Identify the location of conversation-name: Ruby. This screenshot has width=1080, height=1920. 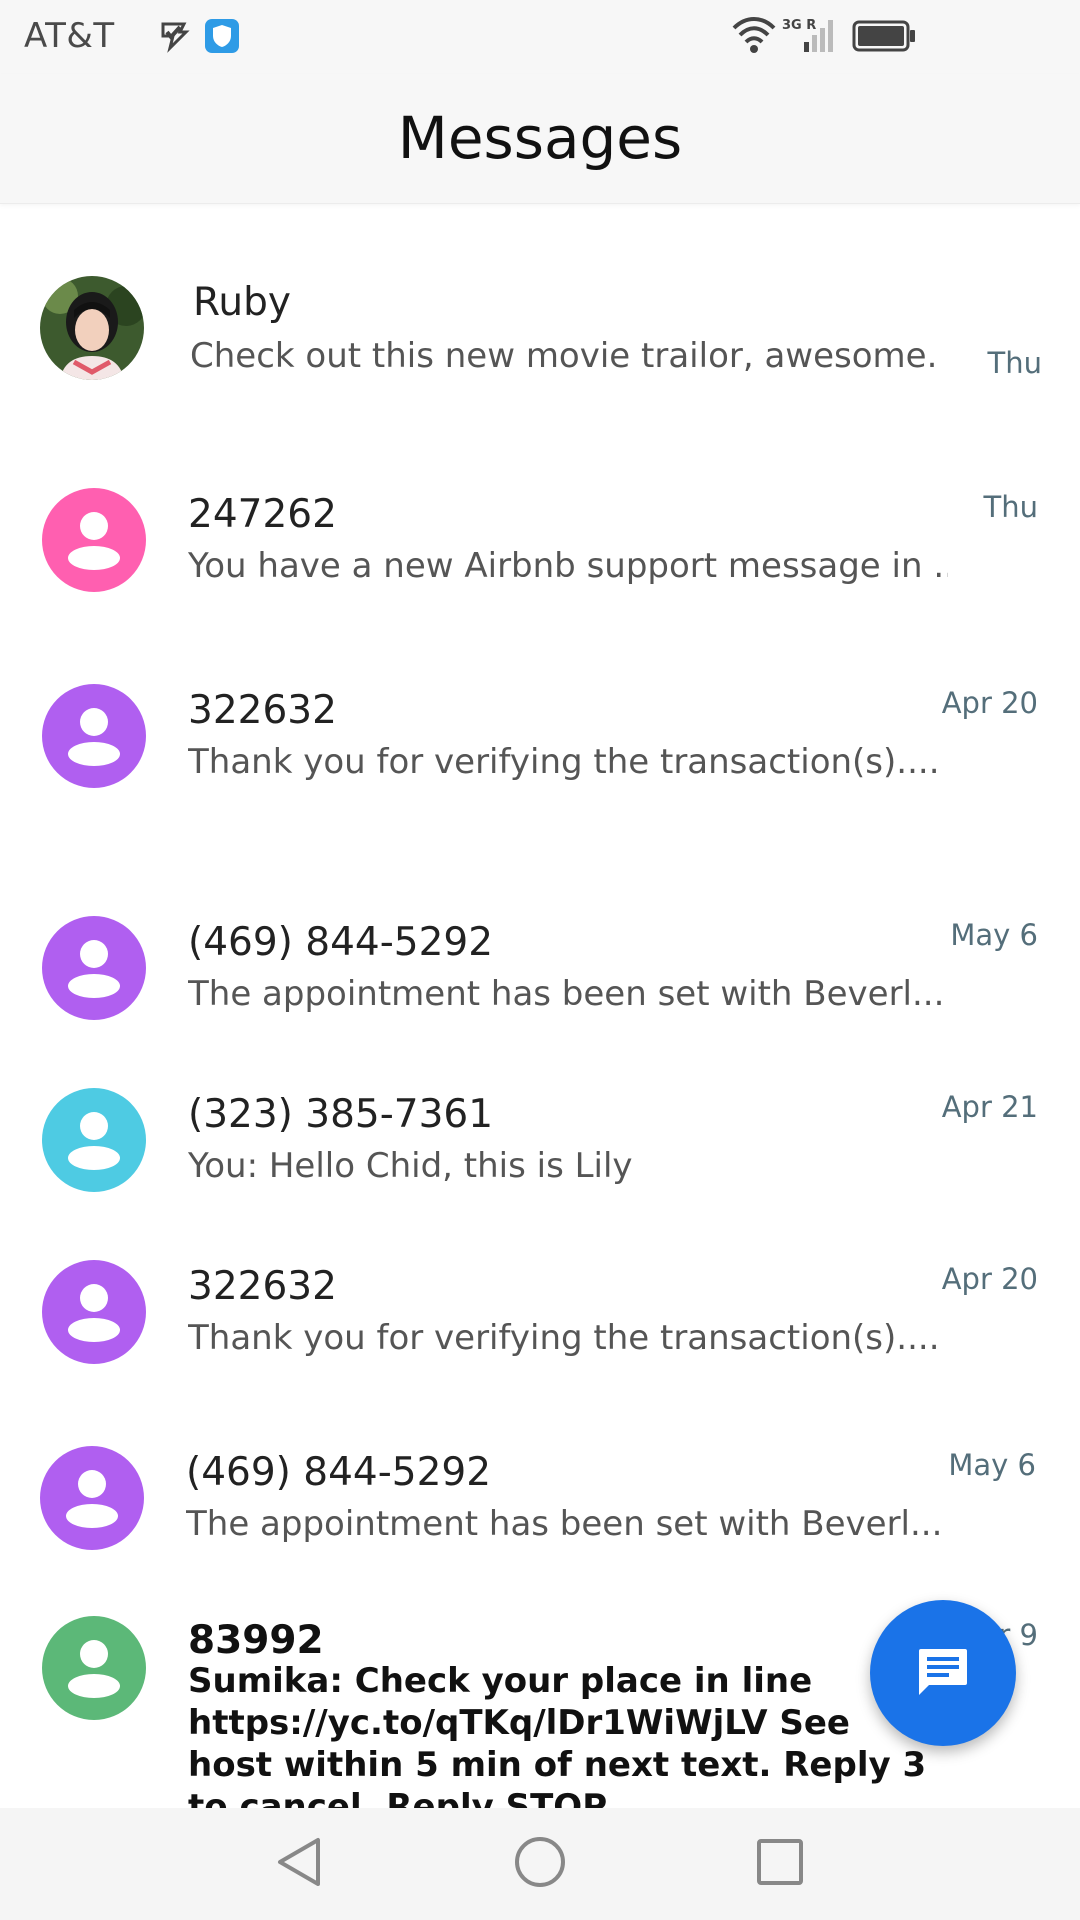
(242, 302).